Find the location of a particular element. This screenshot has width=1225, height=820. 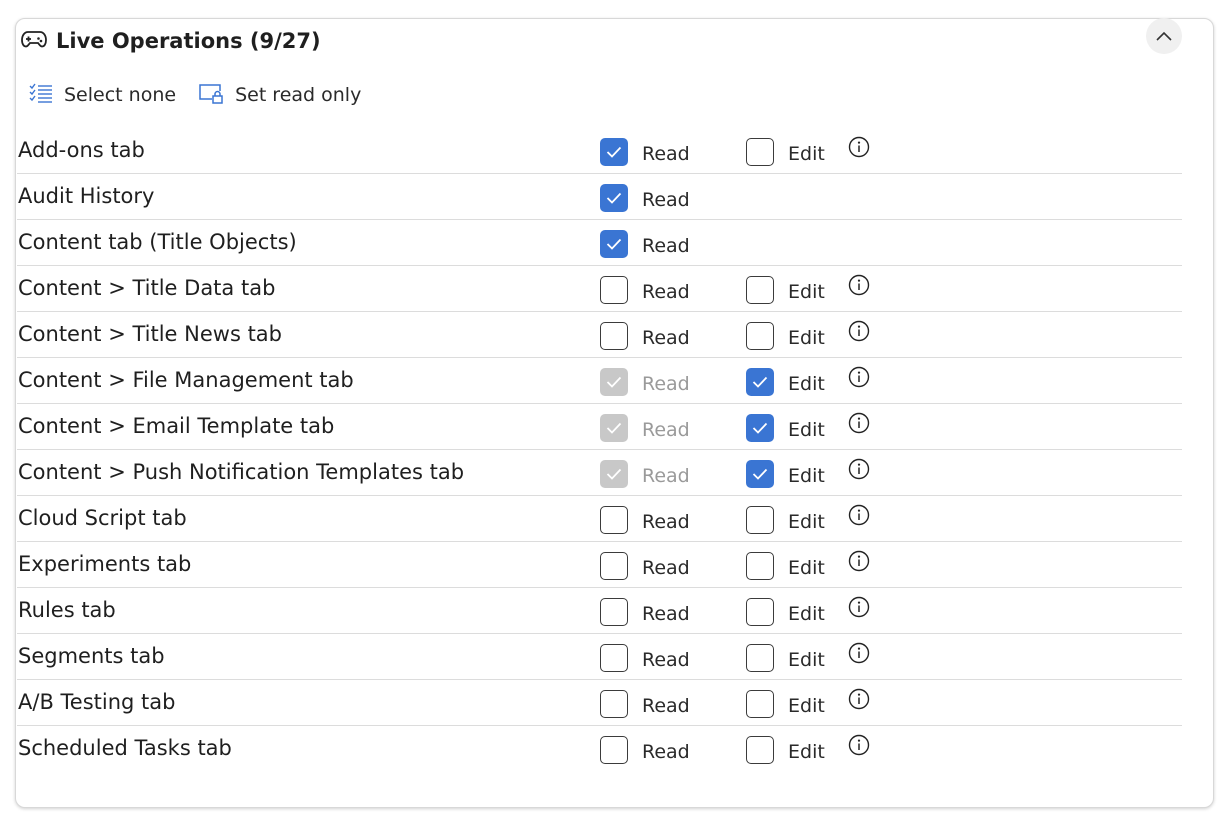

permission-name: Content > Email Template tab is located at coordinates (176, 426).